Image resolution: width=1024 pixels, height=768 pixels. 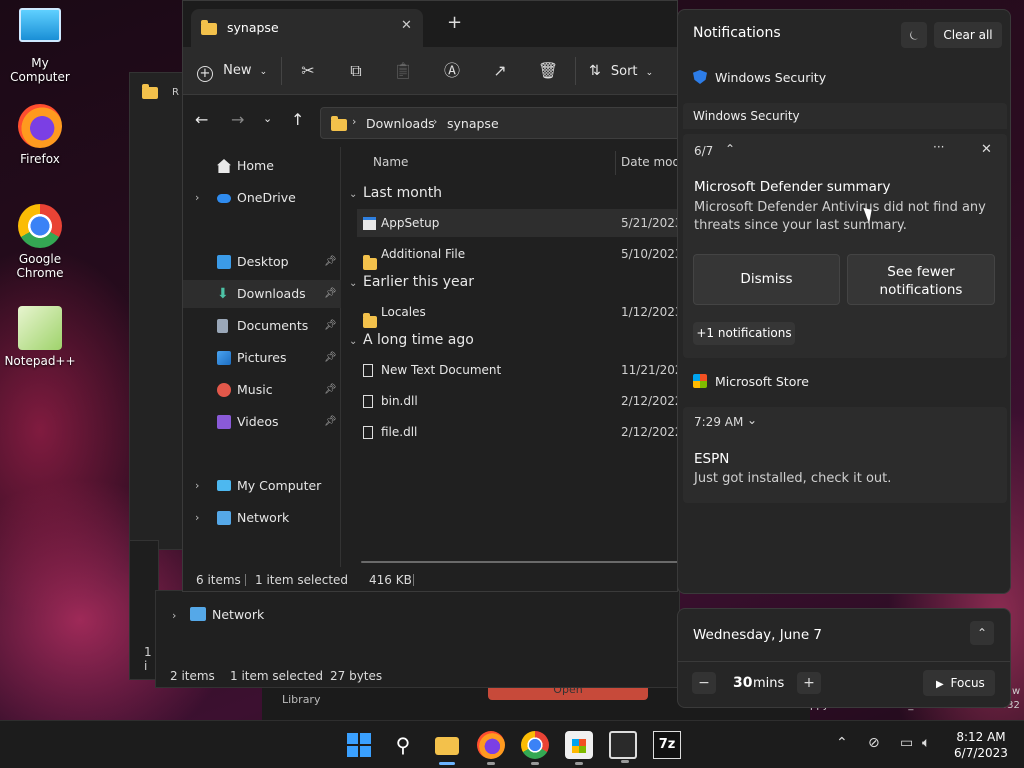 I want to click on file-row-additional-file: Additional File 5/10/2023 3, so click(x=517, y=255).